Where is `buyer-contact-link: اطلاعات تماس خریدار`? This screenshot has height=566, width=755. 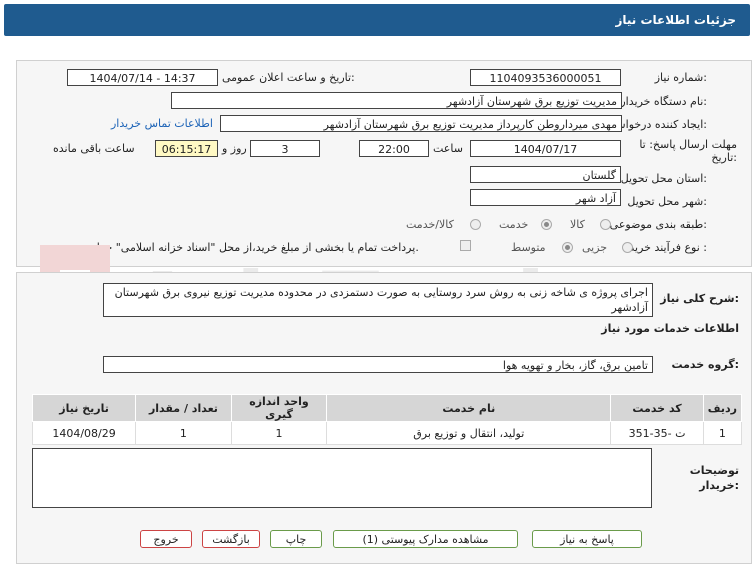
buyer-contact-link: اطلاعات تماس خریدار is located at coordinates (162, 123).